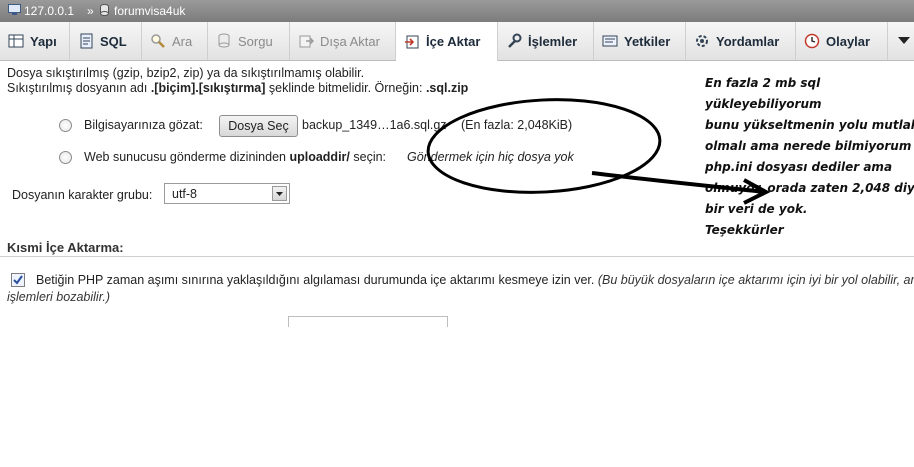 This screenshot has height=467, width=914. Describe the element at coordinates (544, 146) in the screenshot. I see `annotation-circle` at that location.